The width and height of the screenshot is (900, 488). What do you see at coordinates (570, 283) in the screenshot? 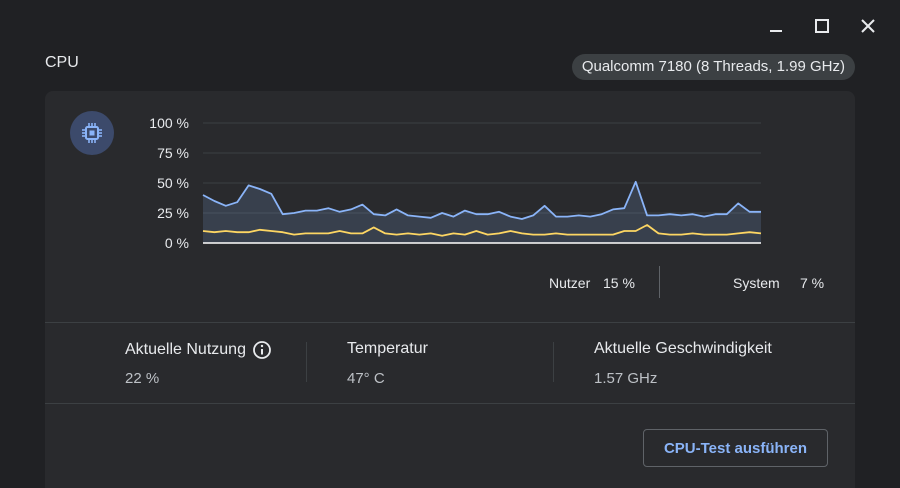
I see `legend-user-label: Nutzer` at bounding box center [570, 283].